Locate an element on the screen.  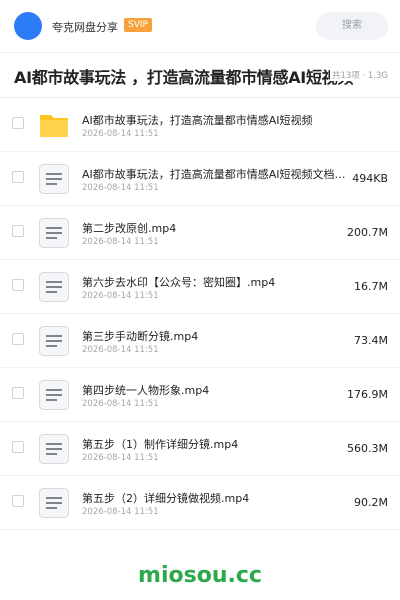
file-name: 第五步（2）详细分镜做视频.mp4 is located at coordinates (166, 498).